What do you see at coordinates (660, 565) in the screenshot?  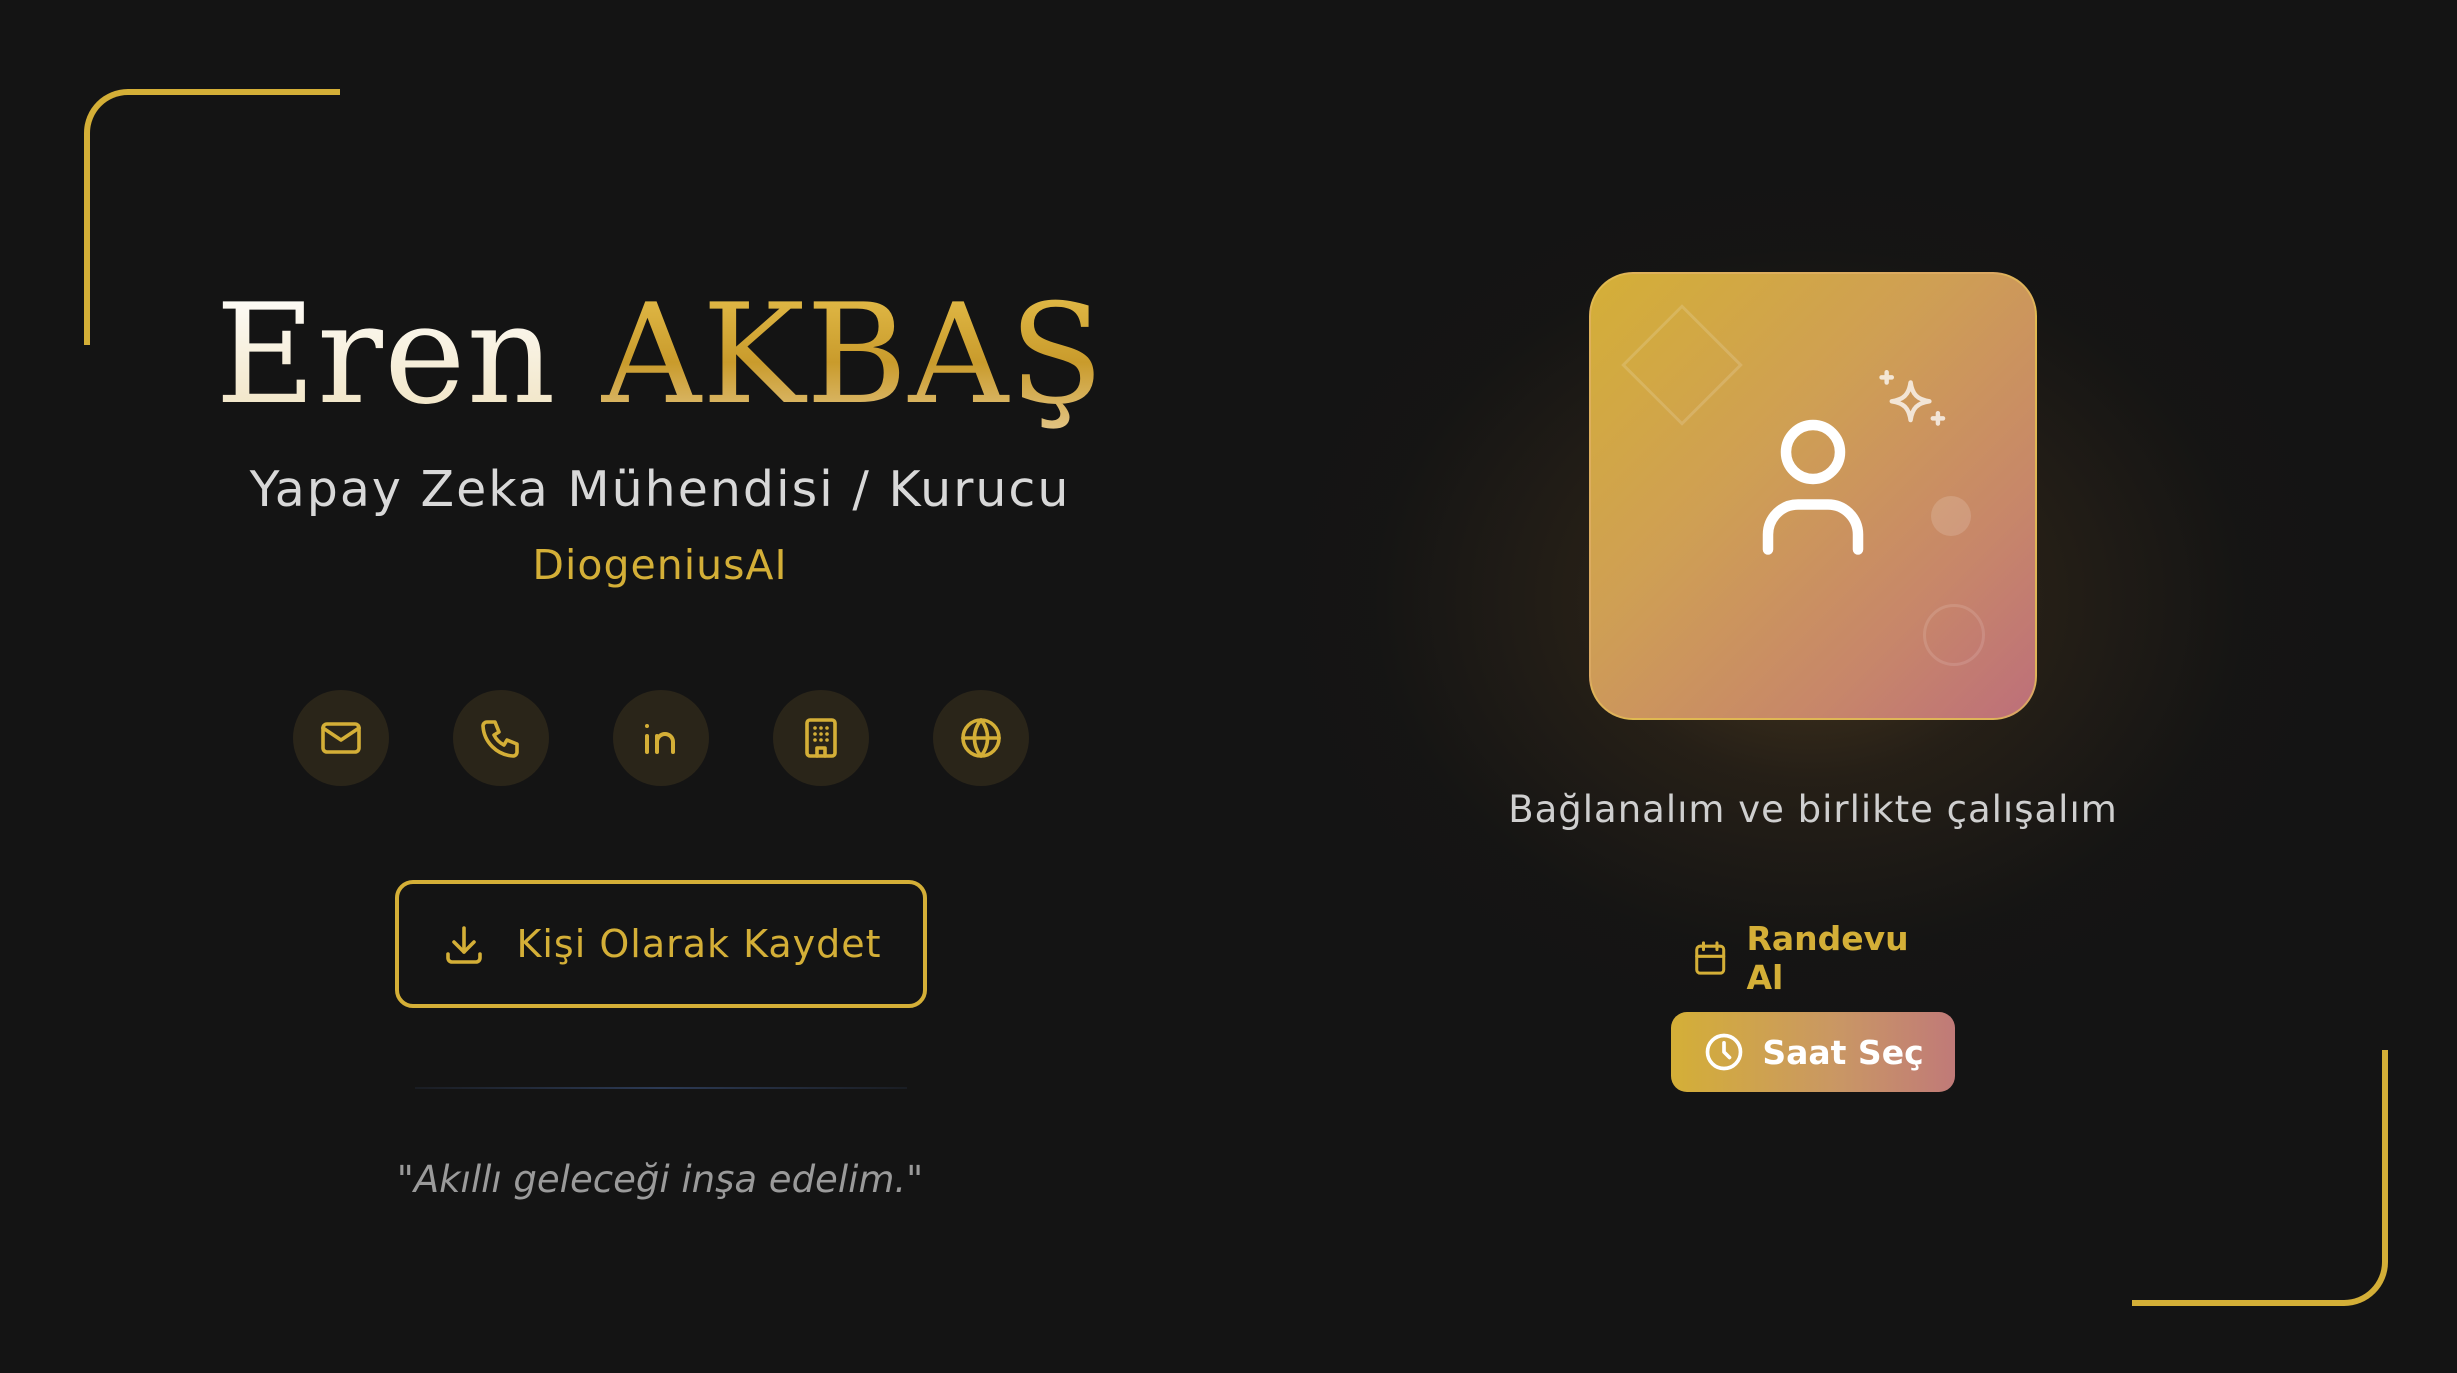 I see `company-name: DiogeniusAI` at bounding box center [660, 565].